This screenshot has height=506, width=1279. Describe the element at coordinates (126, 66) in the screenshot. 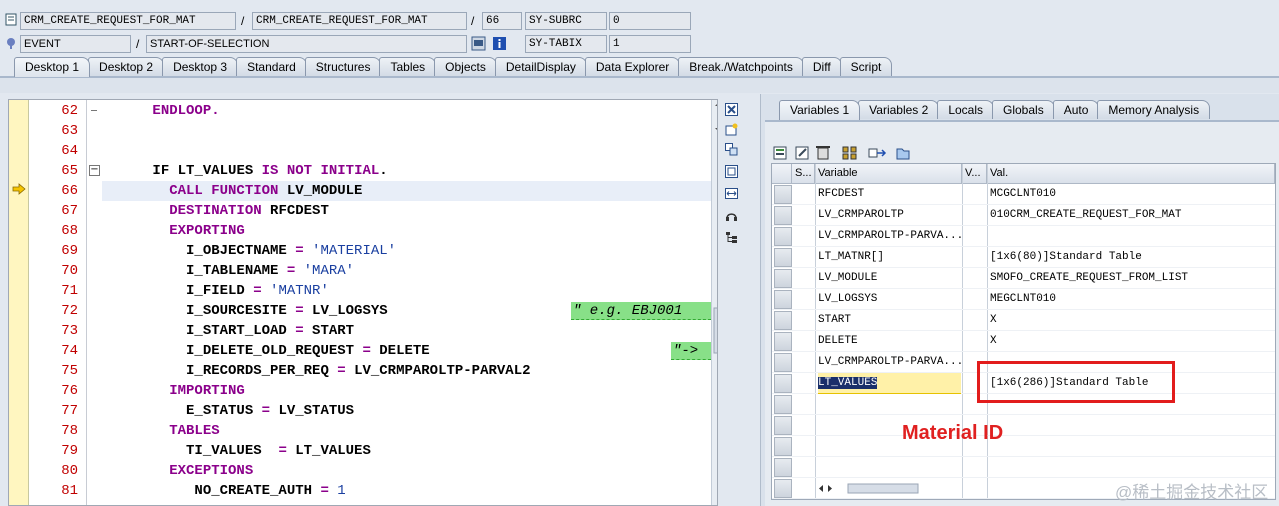

I see `tab-desktop-2: Desktop 2` at that location.